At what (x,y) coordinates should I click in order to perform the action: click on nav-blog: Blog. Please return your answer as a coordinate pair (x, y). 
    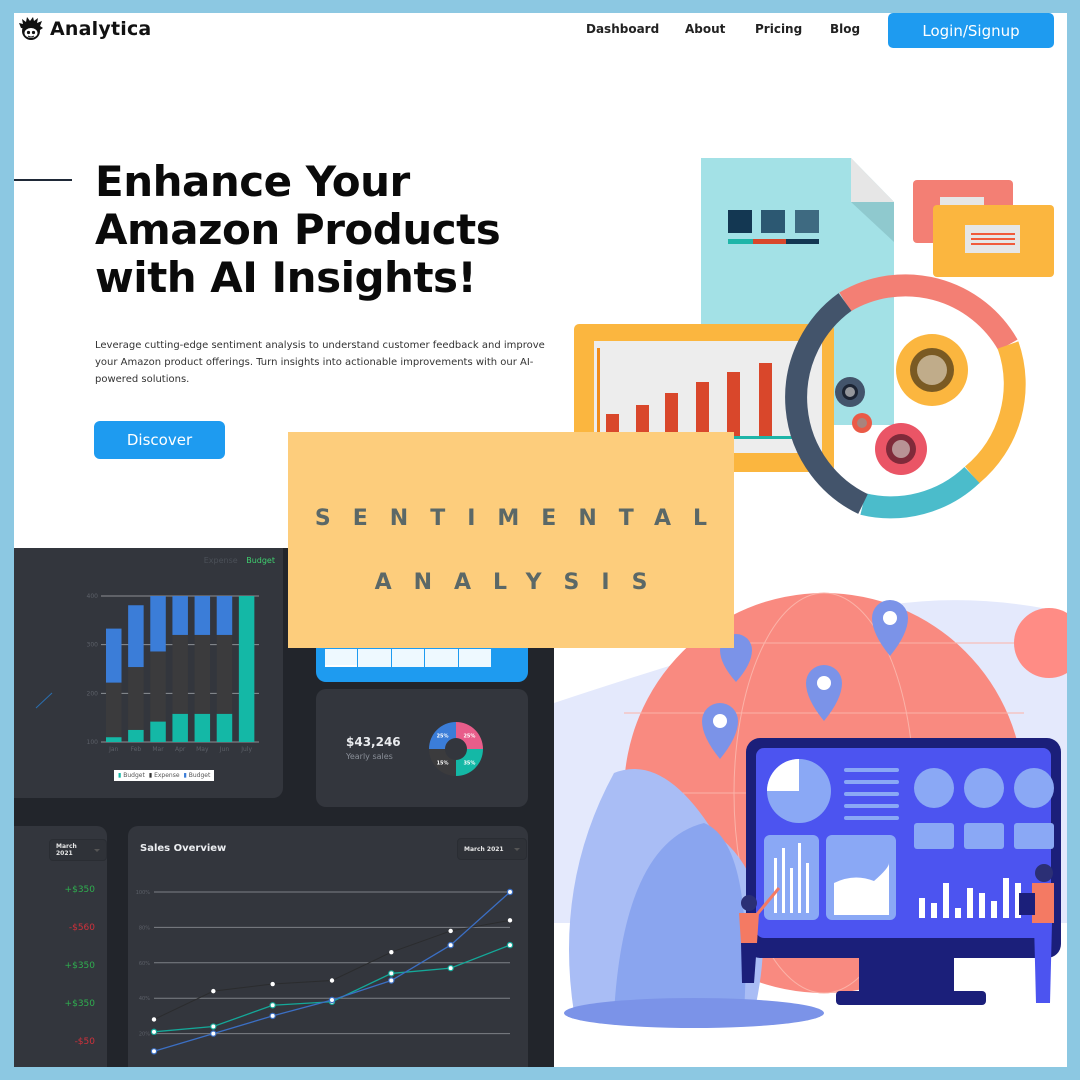
    Looking at the image, I should click on (845, 29).